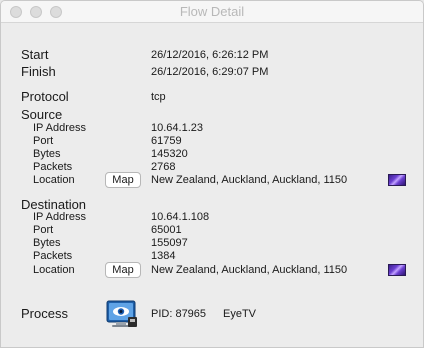 The width and height of the screenshot is (424, 348). Describe the element at coordinates (163, 256) in the screenshot. I see `destination-packets-value: 1384` at that location.